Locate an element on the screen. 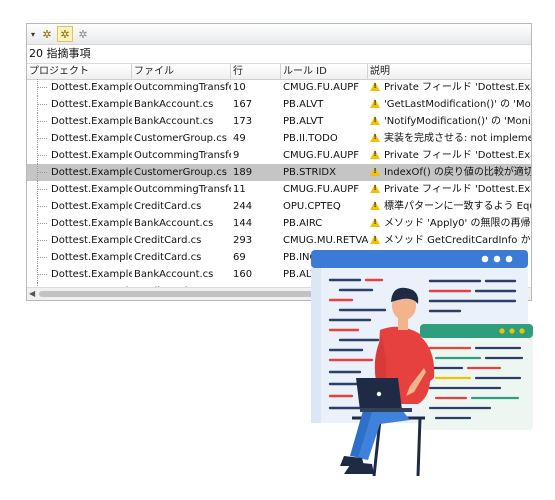 The height and width of the screenshot is (500, 555). dropdown-arrow-icon: ▾ is located at coordinates (33, 34).